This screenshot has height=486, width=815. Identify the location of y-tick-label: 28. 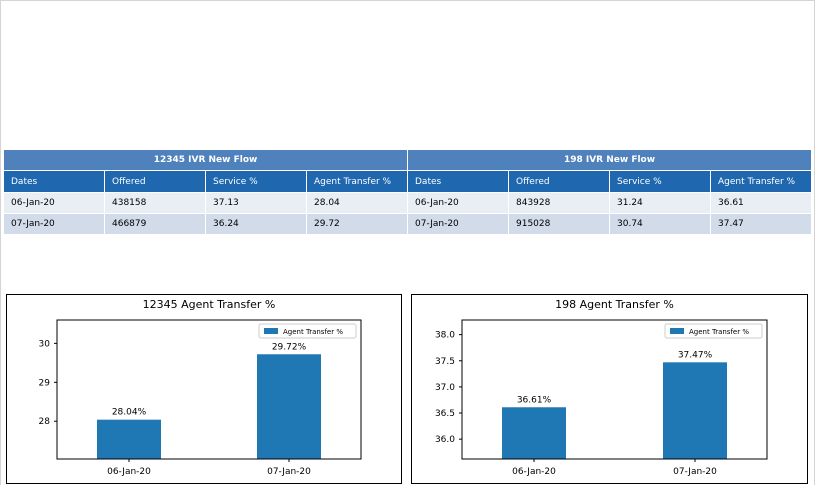
(45, 422).